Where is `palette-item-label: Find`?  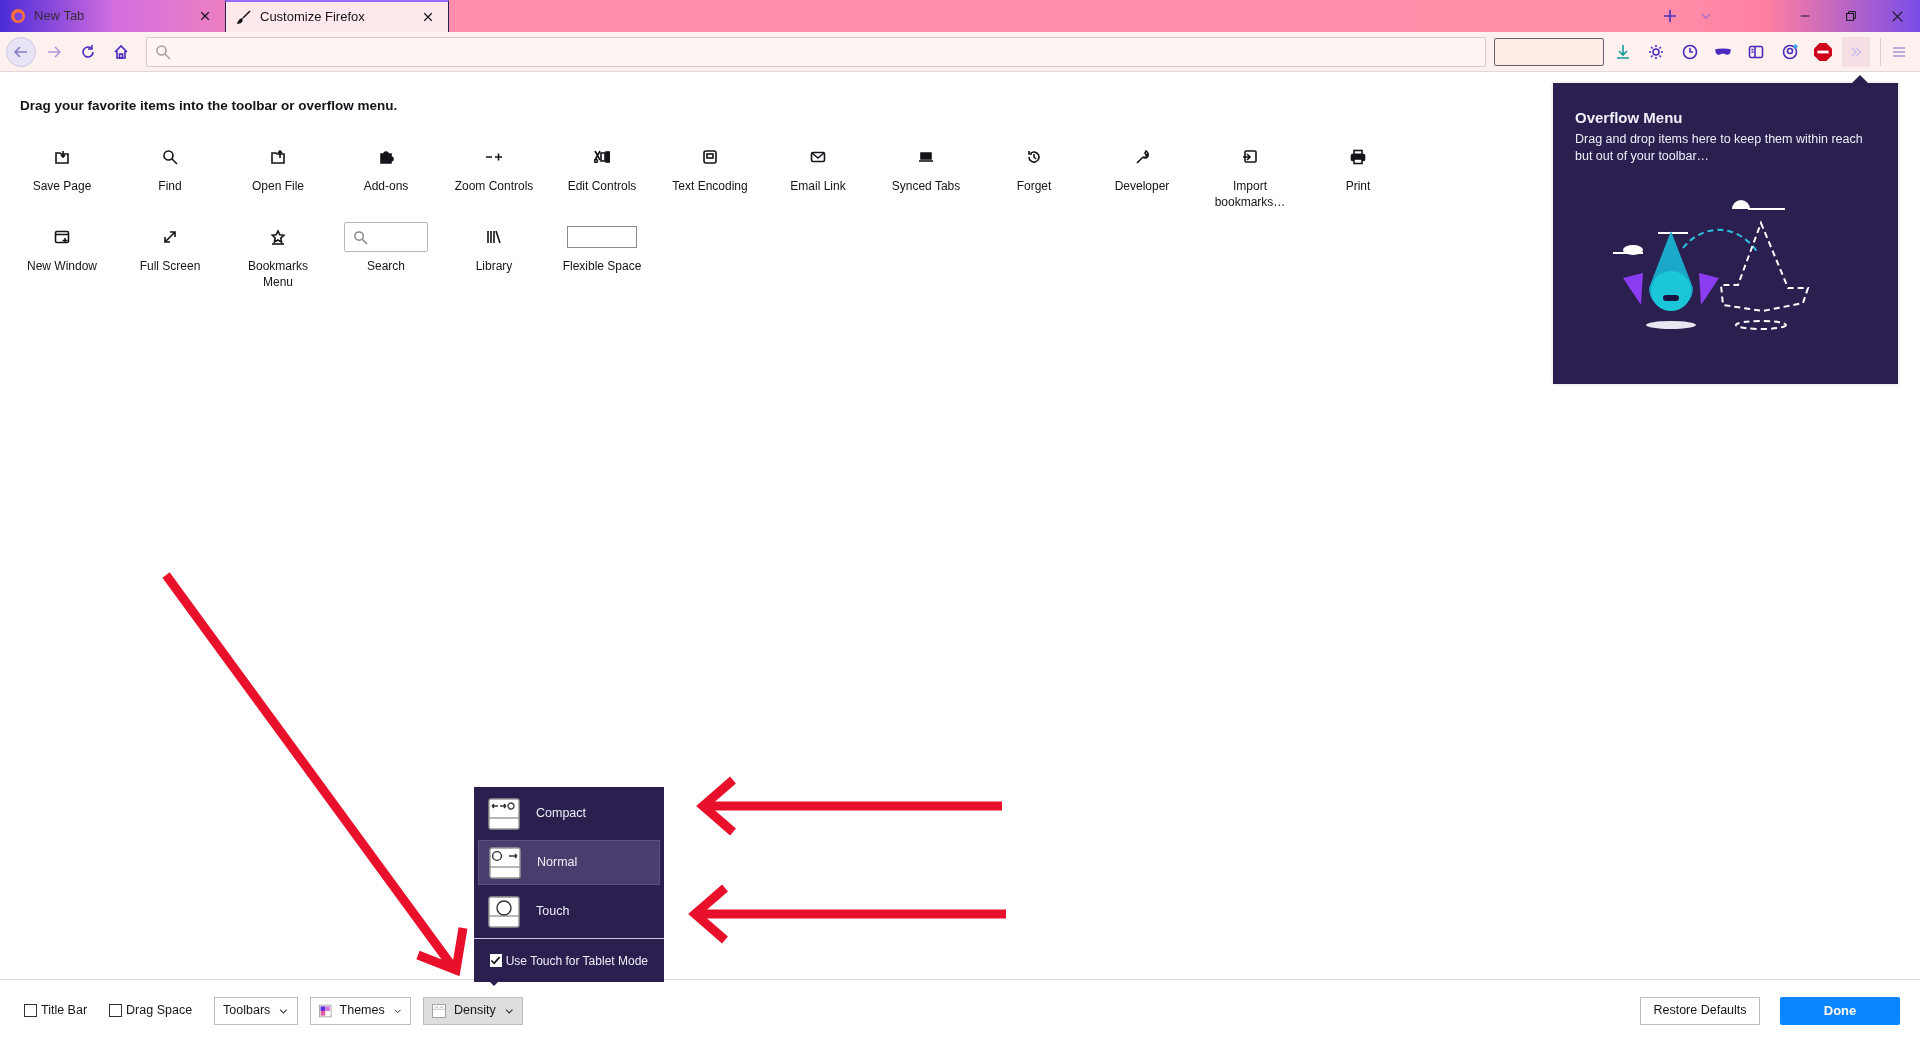 palette-item-label: Find is located at coordinates (170, 186).